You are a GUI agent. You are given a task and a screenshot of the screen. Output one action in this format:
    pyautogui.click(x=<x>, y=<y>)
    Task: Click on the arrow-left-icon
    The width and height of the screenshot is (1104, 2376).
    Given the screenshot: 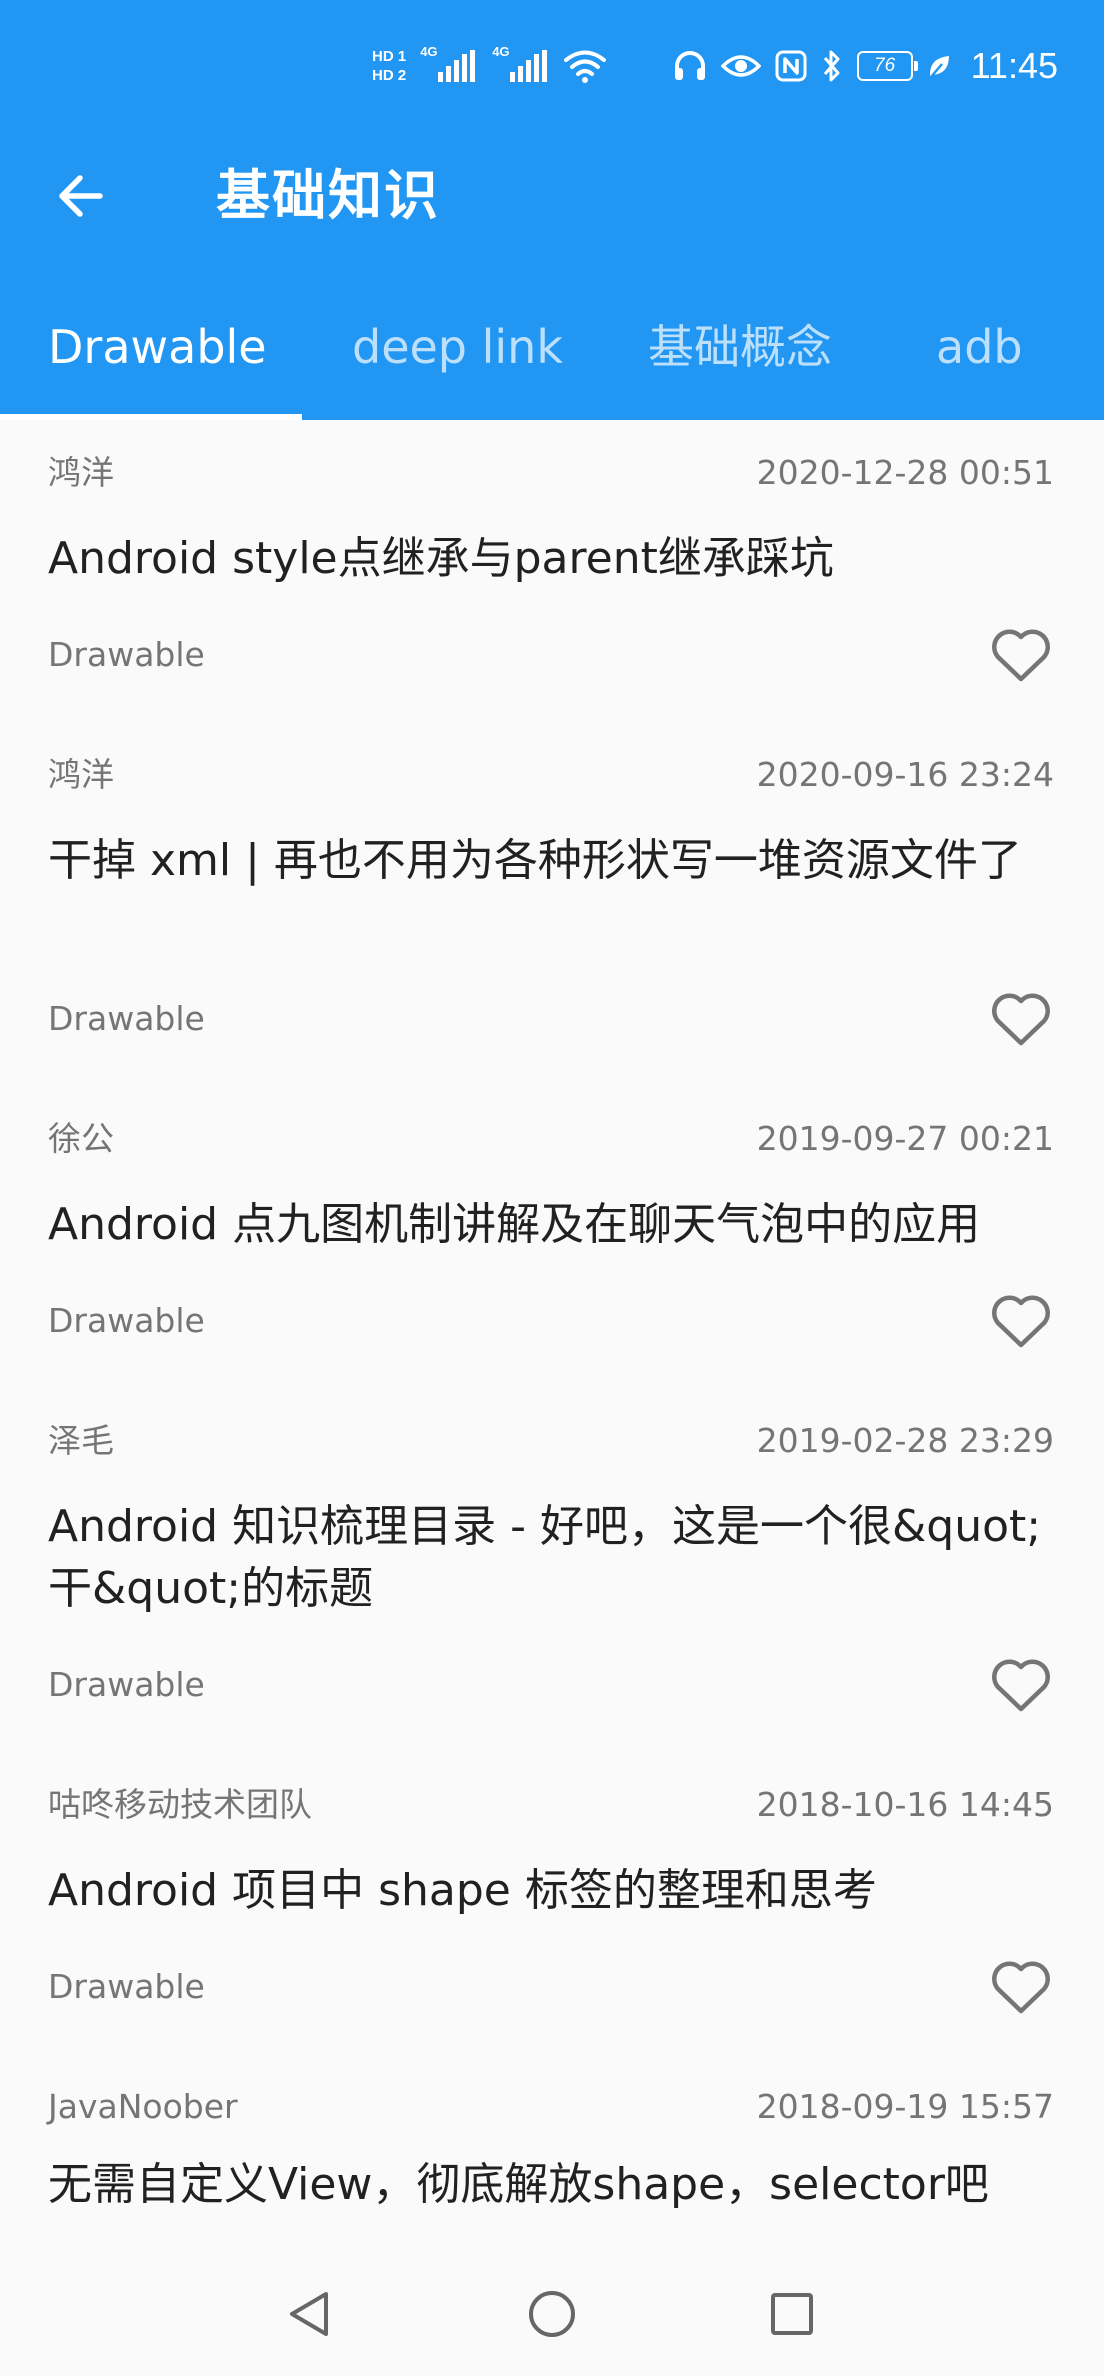 What is the action you would take?
    pyautogui.click(x=81, y=196)
    